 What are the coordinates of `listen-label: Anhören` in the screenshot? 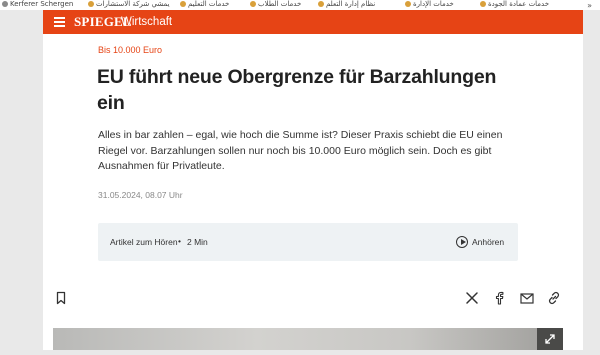 It's located at (488, 242).